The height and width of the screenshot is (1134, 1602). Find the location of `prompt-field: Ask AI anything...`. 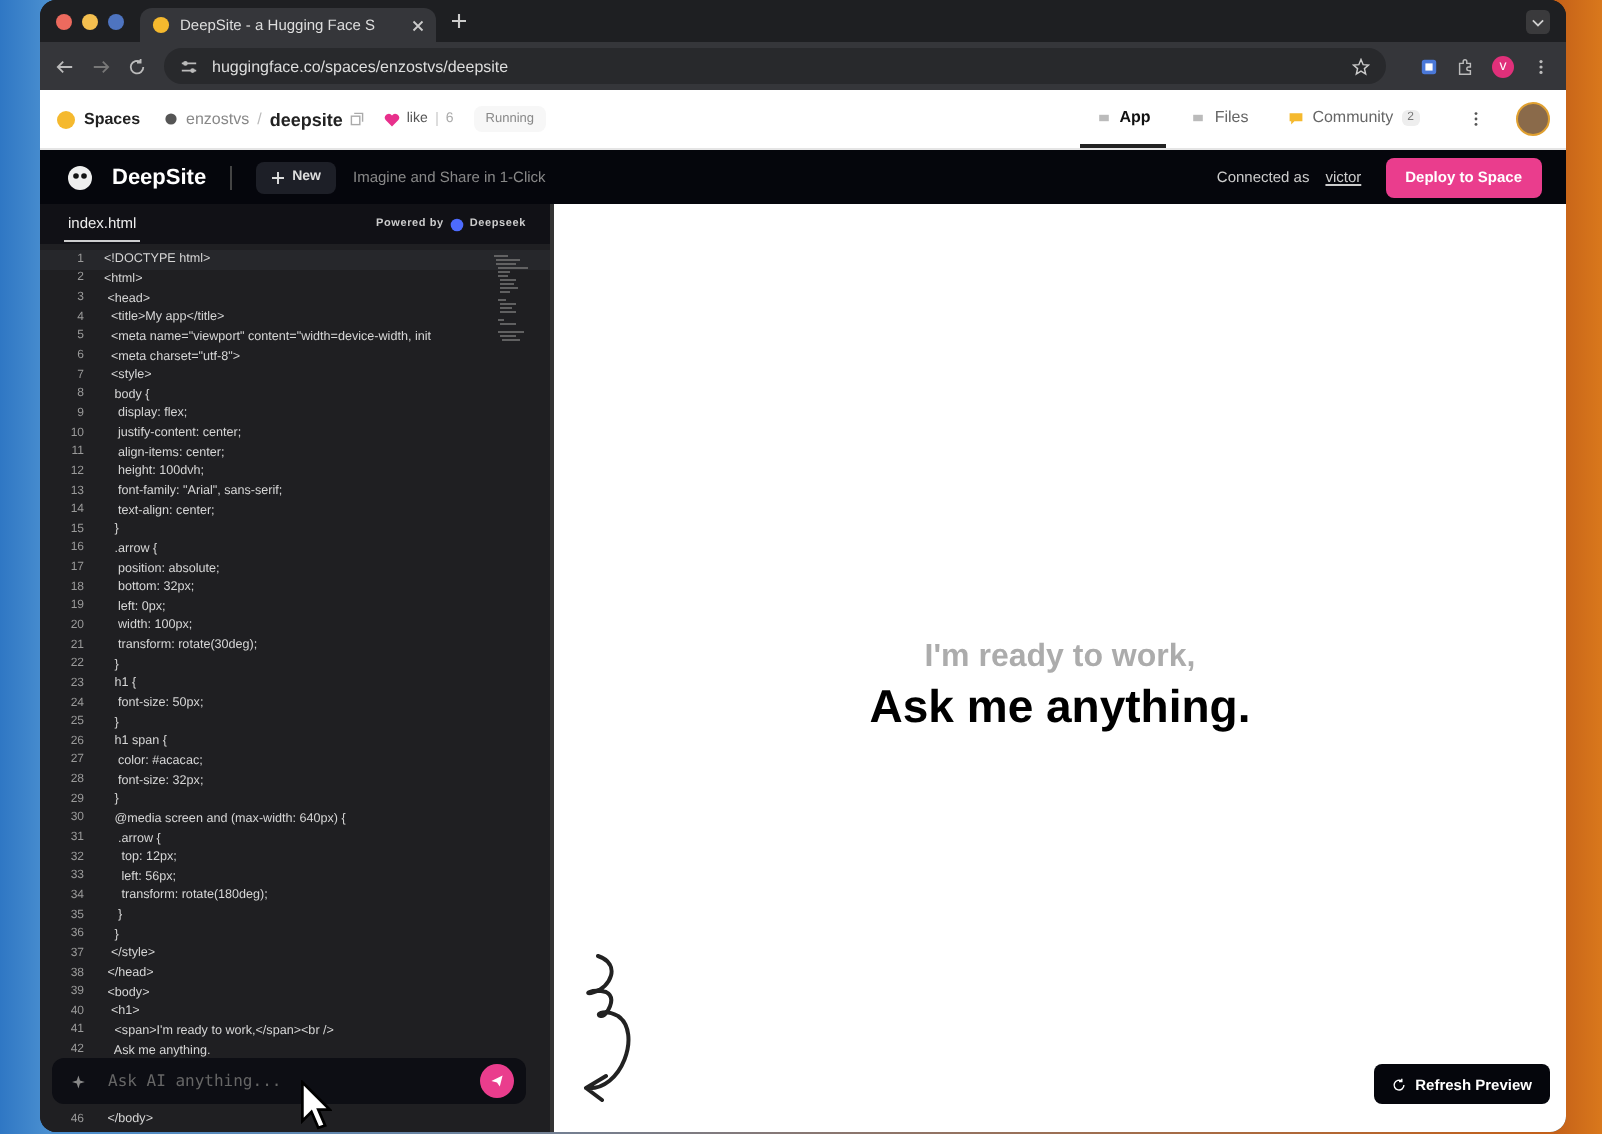

prompt-field: Ask AI anything... is located at coordinates (289, 1081).